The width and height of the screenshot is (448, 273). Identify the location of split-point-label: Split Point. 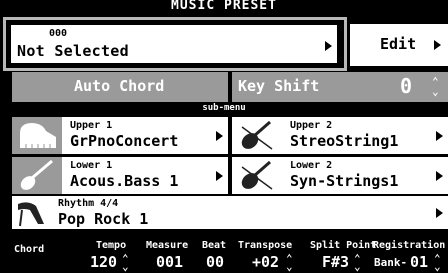
(343, 245).